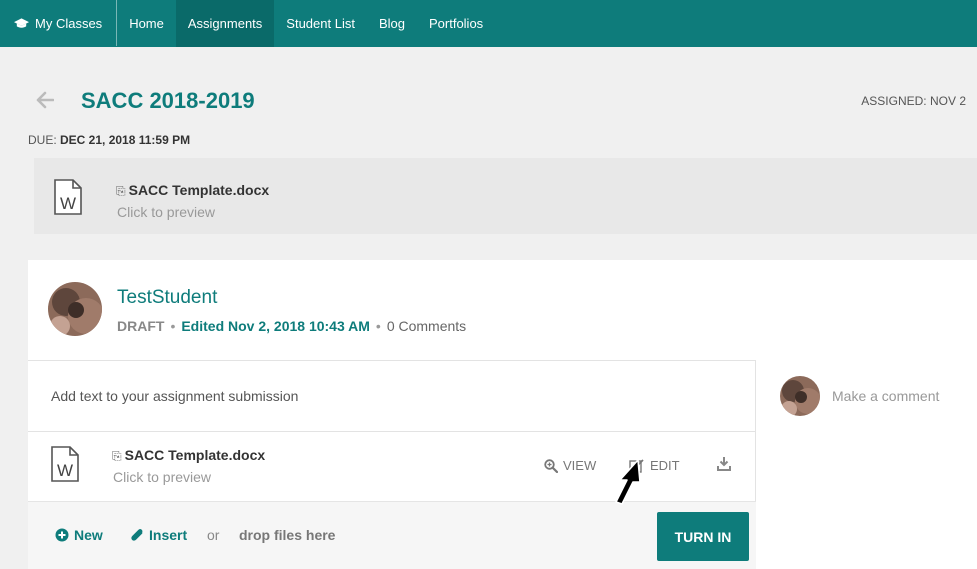 Image resolution: width=977 pixels, height=569 pixels. I want to click on insert-button: Insert, so click(158, 535).